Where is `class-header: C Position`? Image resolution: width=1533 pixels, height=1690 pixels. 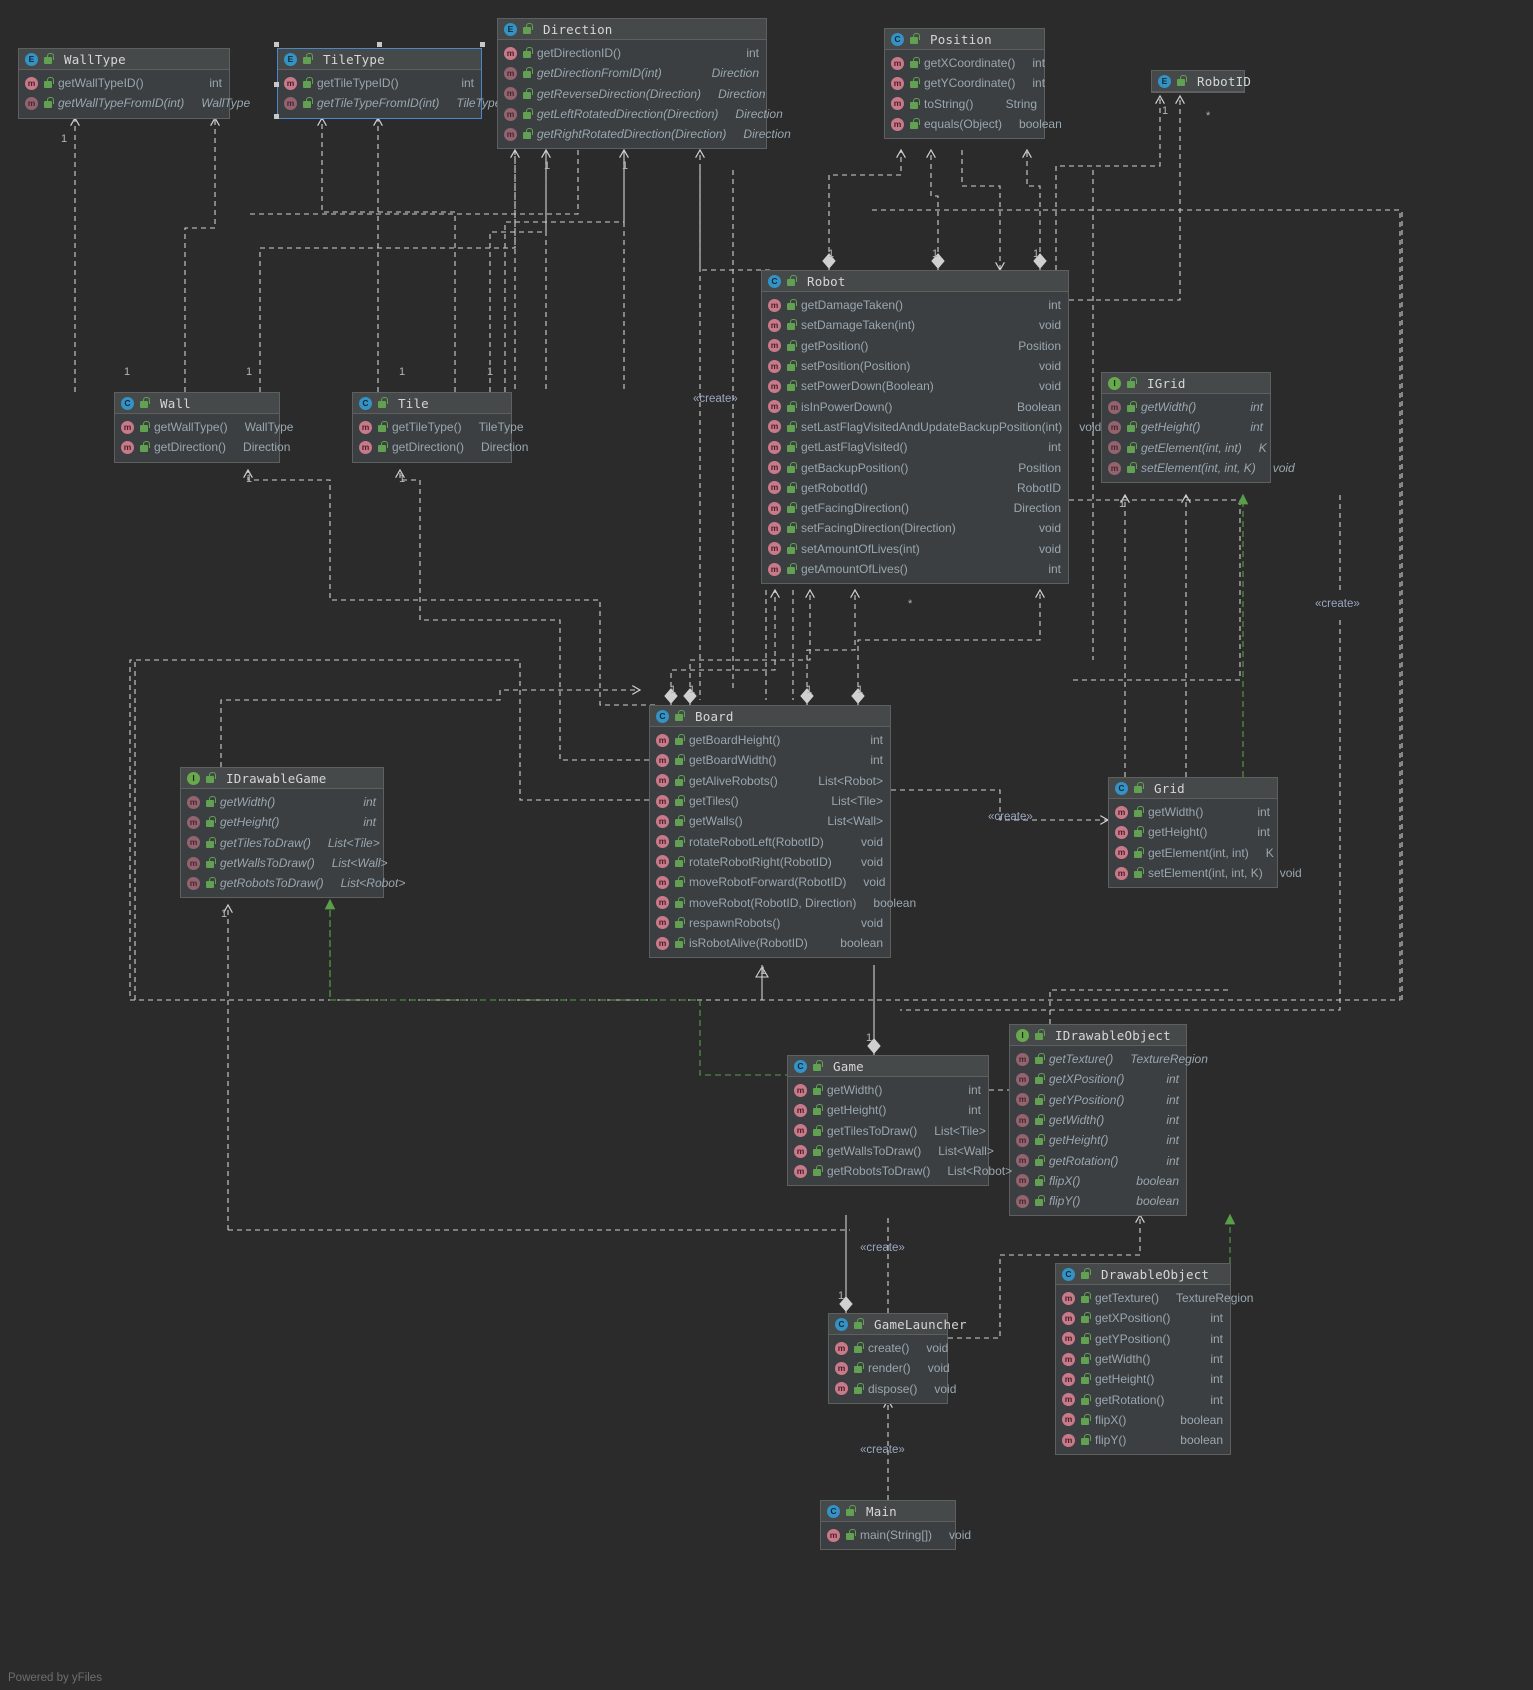
class-header: C Position is located at coordinates (964, 39).